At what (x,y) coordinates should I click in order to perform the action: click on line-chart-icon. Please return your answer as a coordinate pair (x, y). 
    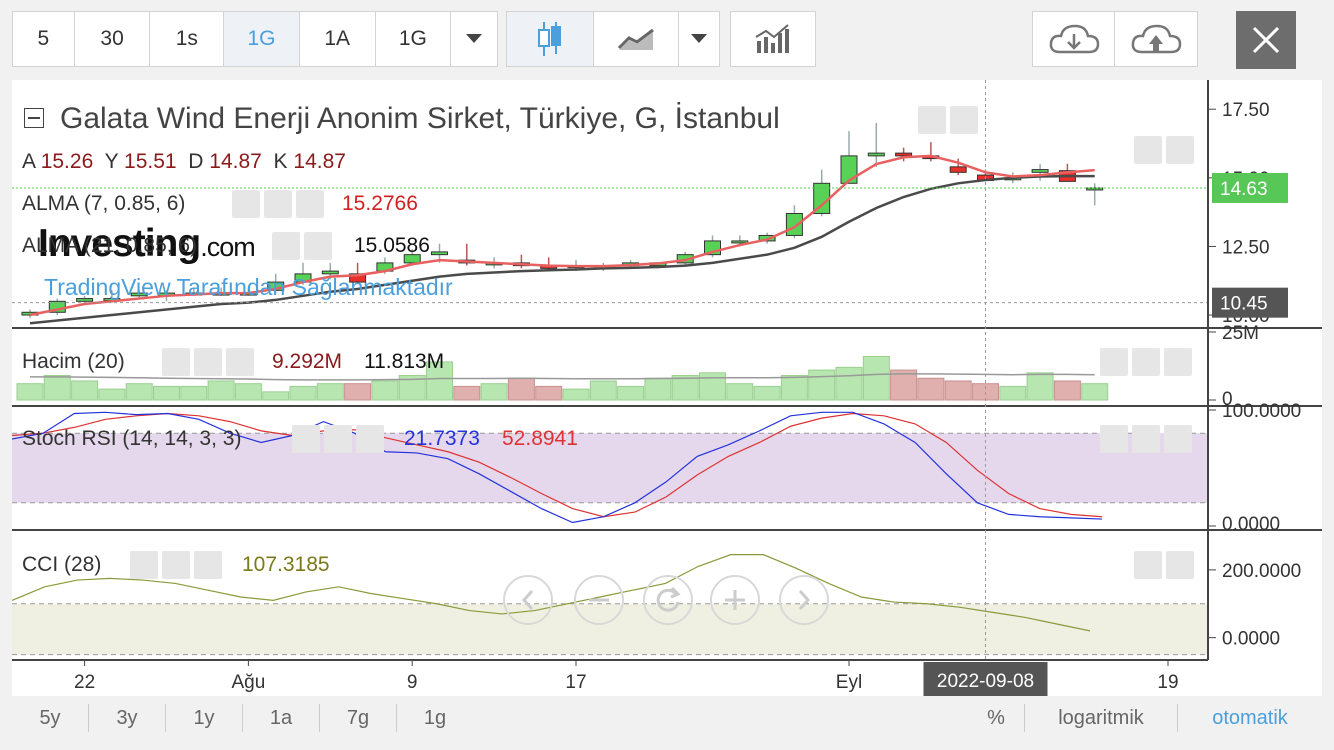
    Looking at the image, I should click on (636, 39).